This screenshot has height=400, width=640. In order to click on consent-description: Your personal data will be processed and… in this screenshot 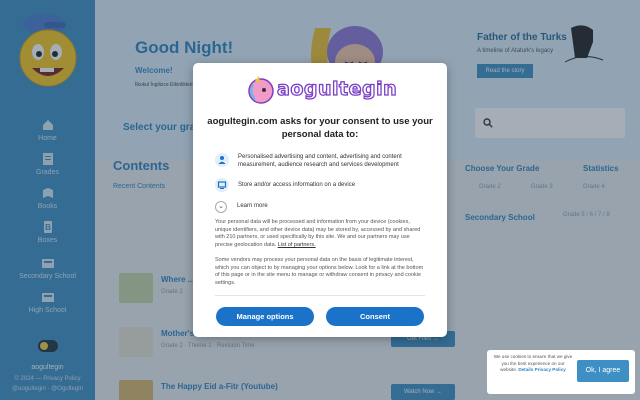, I will do `click(321, 234)`.